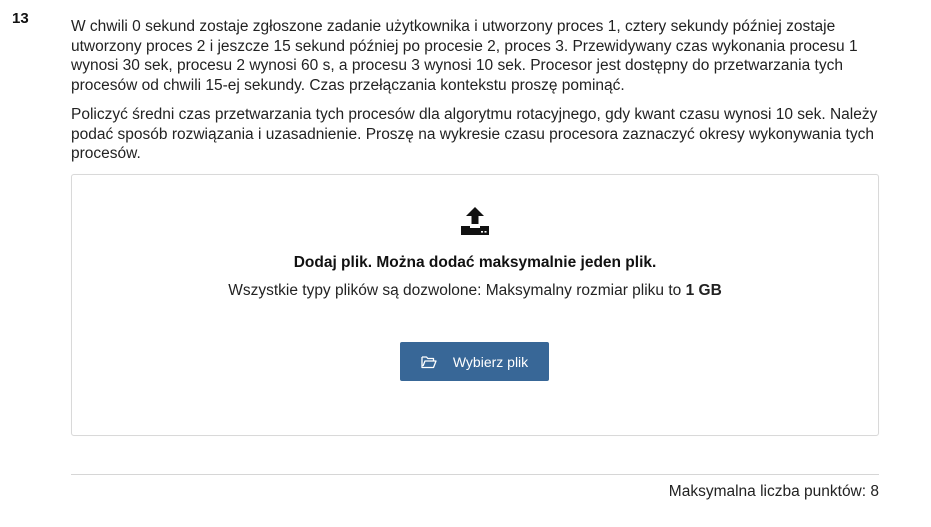  What do you see at coordinates (475, 221) in the screenshot?
I see `upload-icon` at bounding box center [475, 221].